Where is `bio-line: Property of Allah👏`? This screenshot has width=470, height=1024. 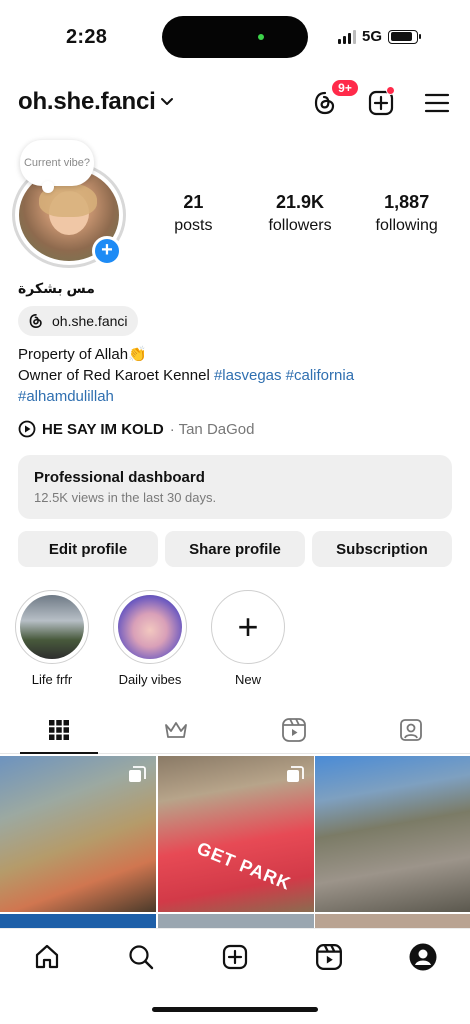
bio-line: Property of Allah👏 is located at coordinates (82, 354).